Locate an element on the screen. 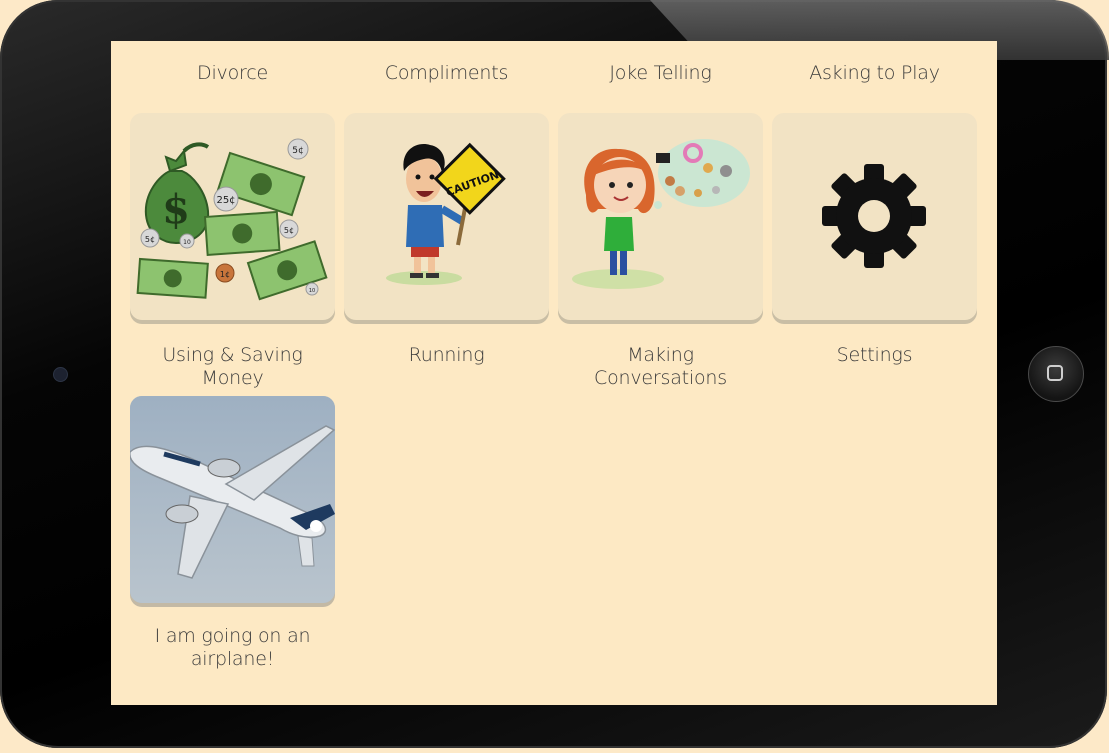 The width and height of the screenshot is (1109, 753). girl-thinking-icon is located at coordinates (661, 214).